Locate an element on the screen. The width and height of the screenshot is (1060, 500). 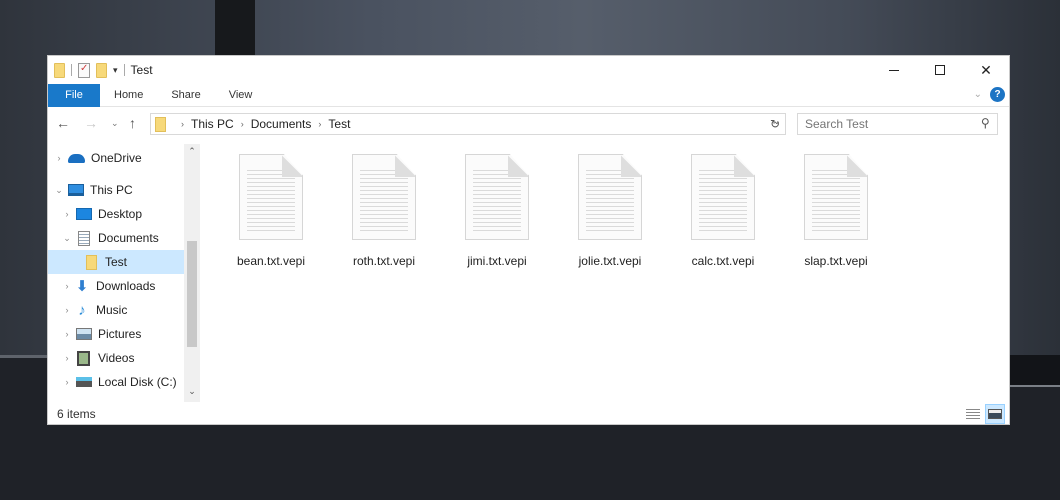
breadcrumb-test: Test is located at coordinates (339, 124).